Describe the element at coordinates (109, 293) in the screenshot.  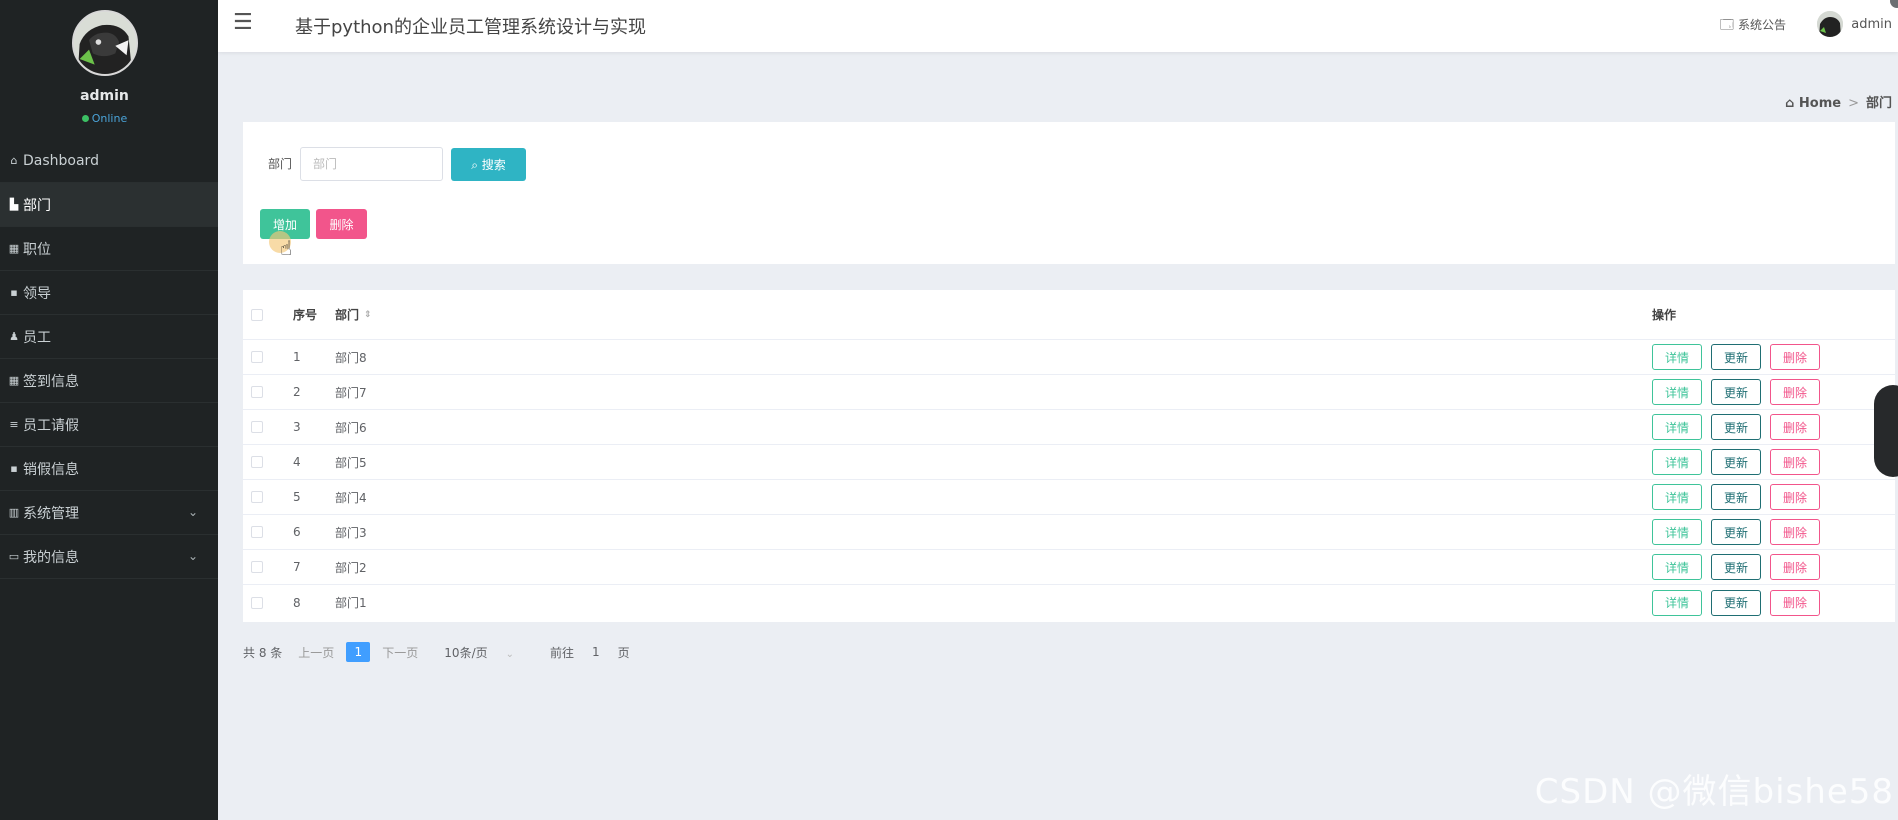
I see `sidebar-item-leader: ▪ 领导` at that location.